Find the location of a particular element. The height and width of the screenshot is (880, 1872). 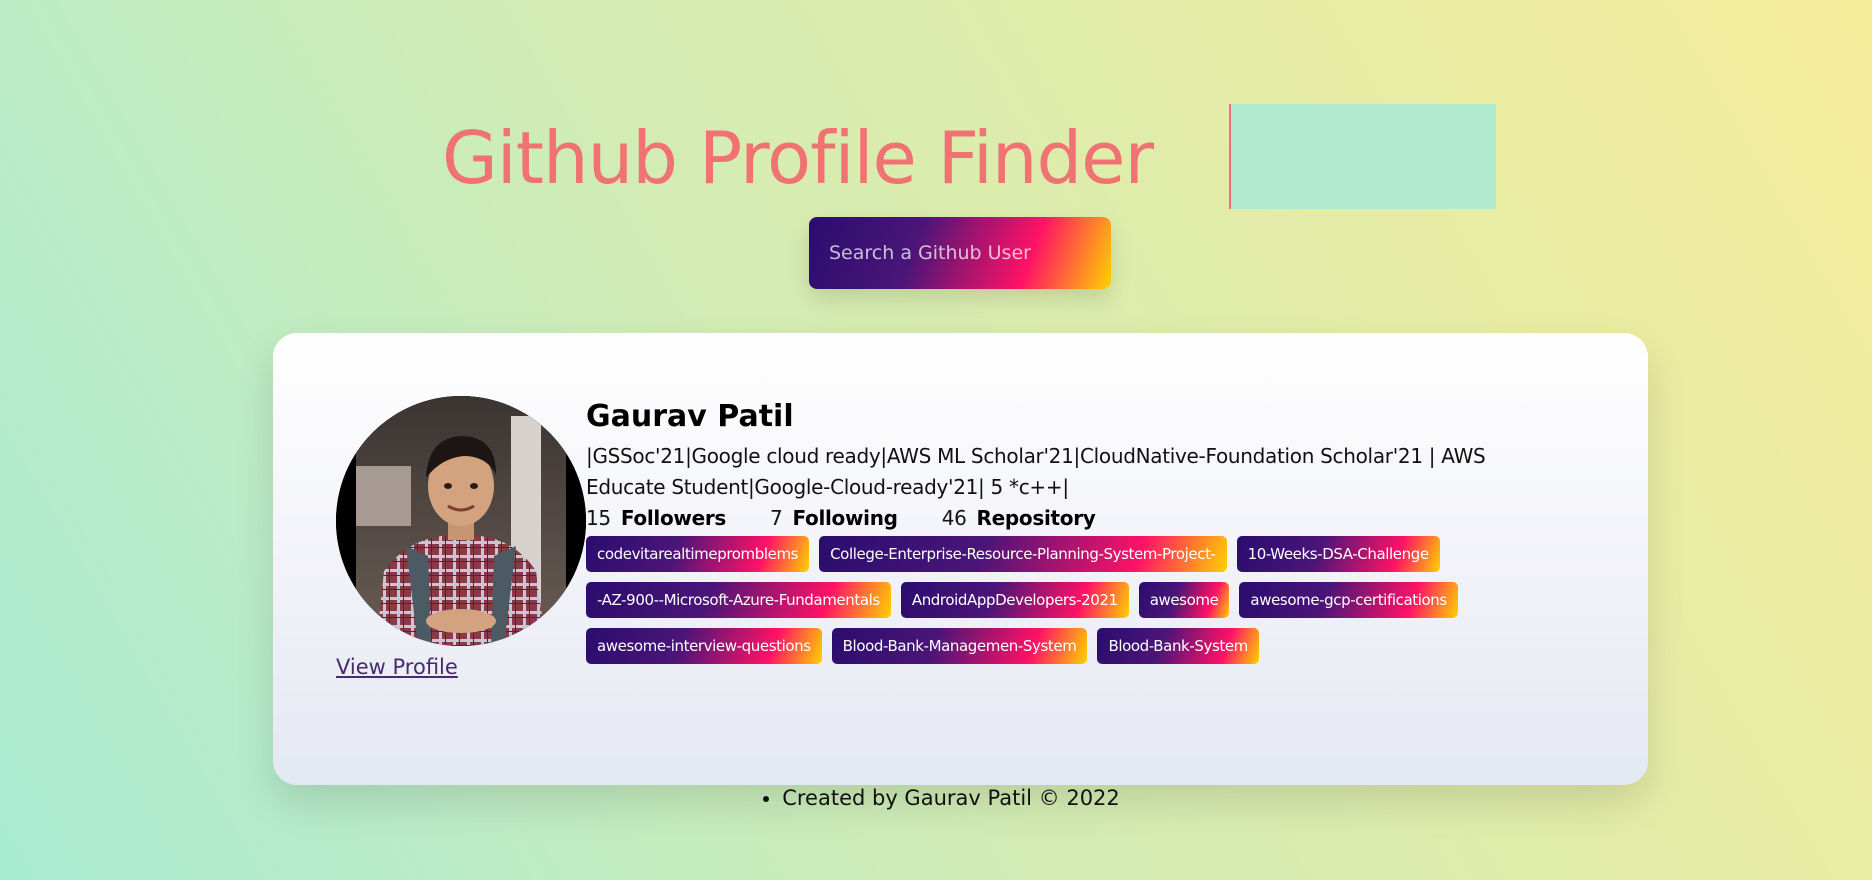

followers-count: 15 is located at coordinates (598, 518).